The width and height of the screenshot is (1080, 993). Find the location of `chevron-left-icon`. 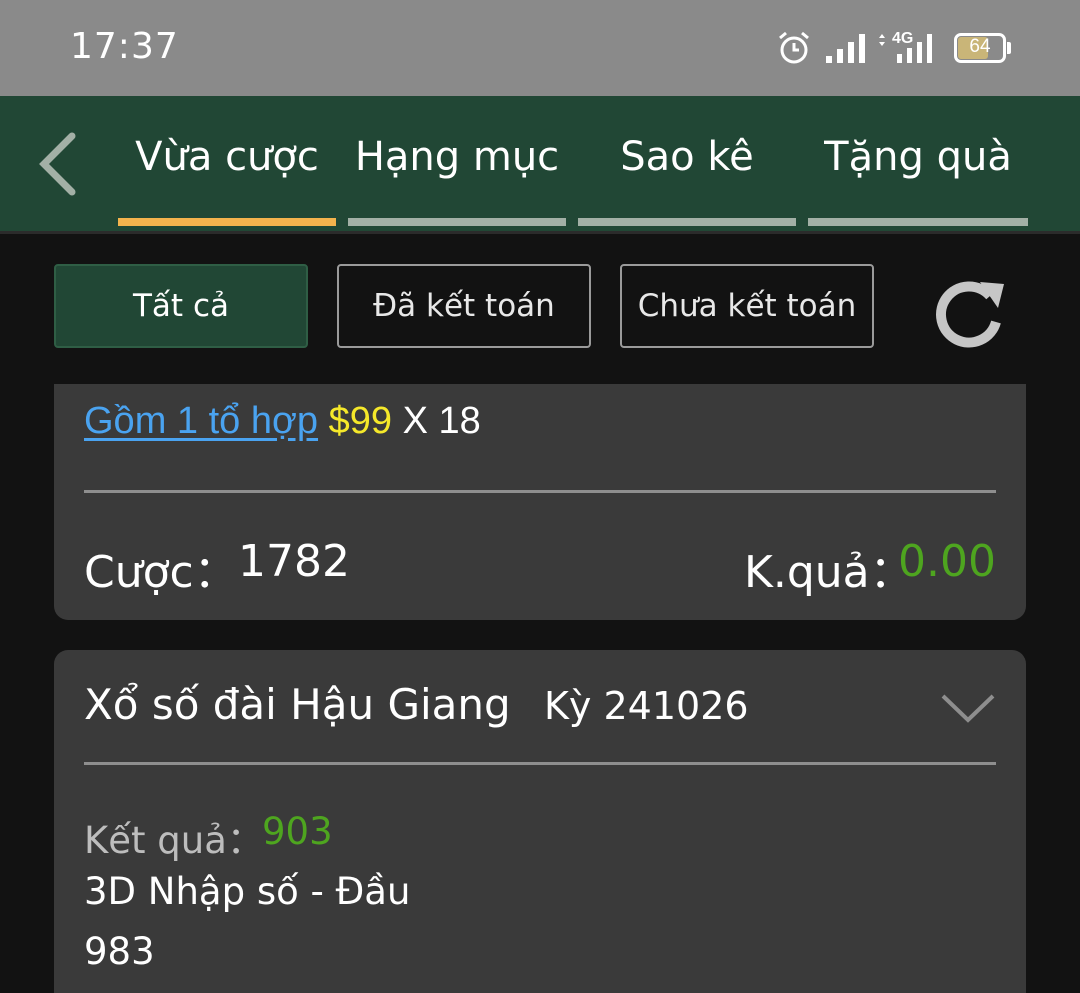

chevron-left-icon is located at coordinates (59, 164).